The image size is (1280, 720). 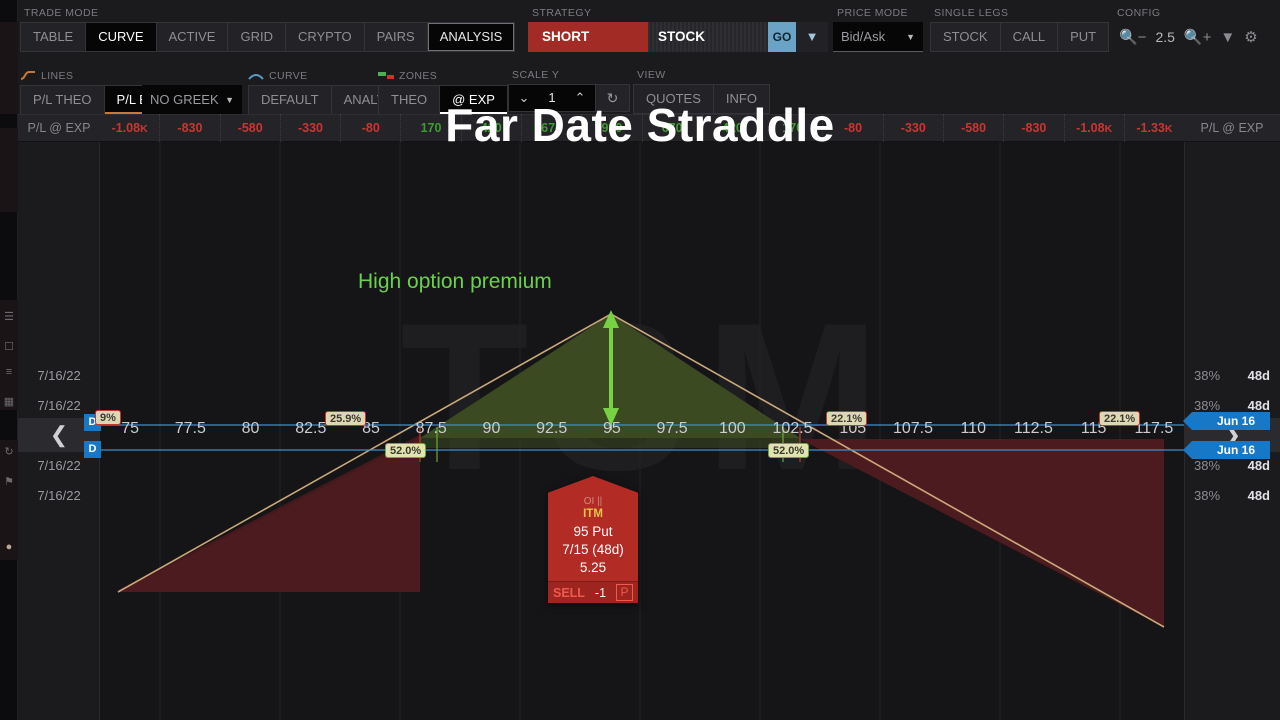 What do you see at coordinates (873, 13) in the screenshot?
I see `price-mode-label: PRICE MODE` at bounding box center [873, 13].